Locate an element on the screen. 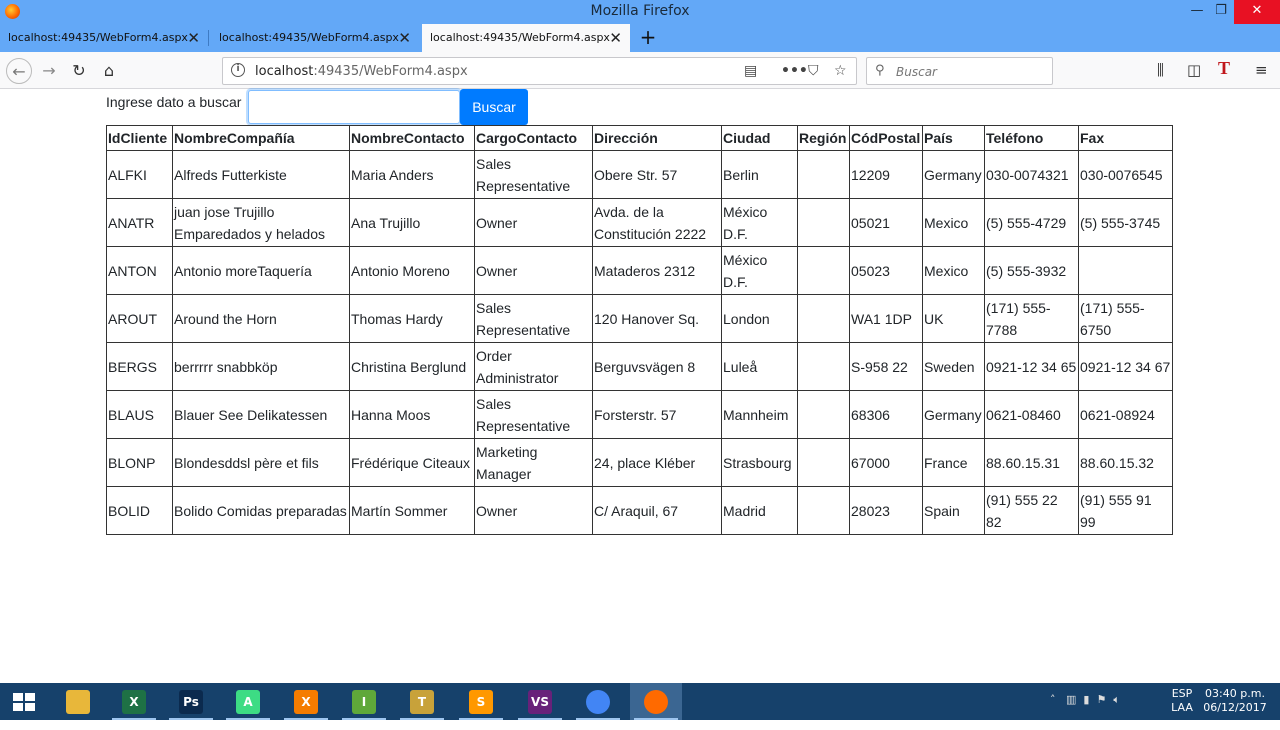 Image resolution: width=1280 pixels, height=730 pixels. flag-icon: ⚑ is located at coordinates (1101, 699).